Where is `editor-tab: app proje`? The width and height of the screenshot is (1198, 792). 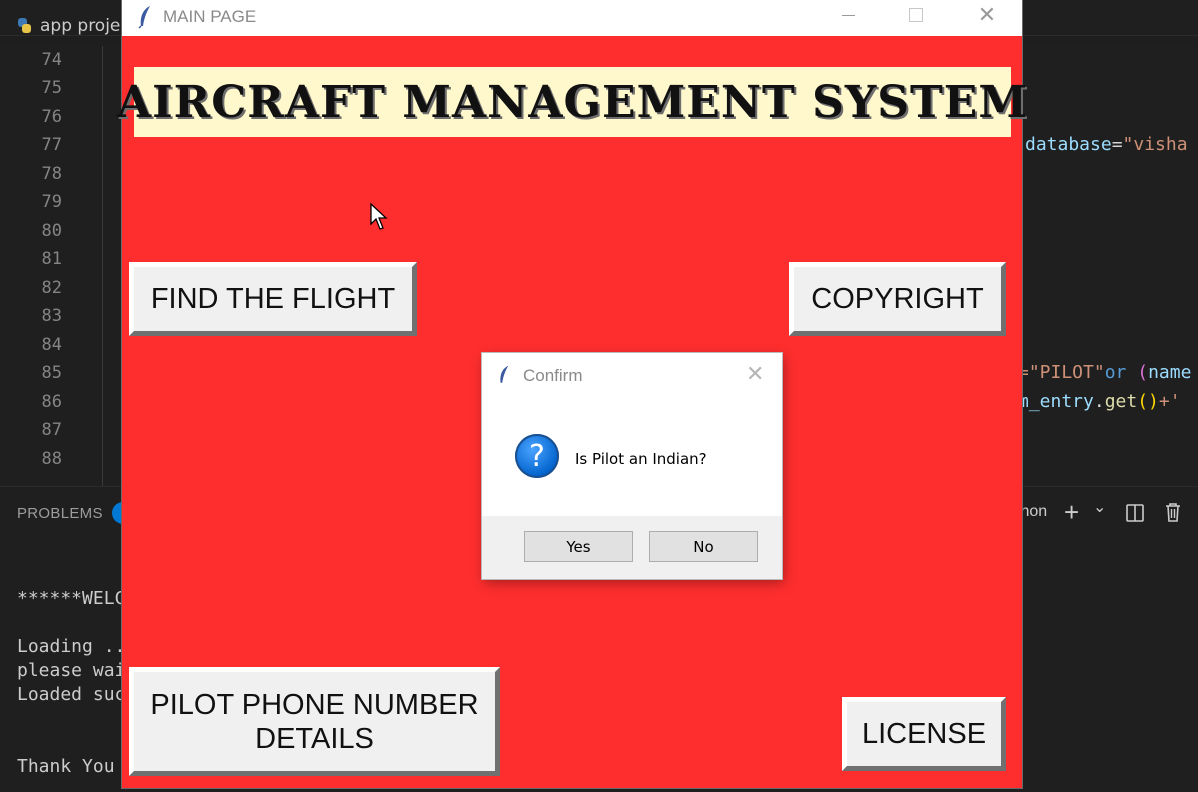 editor-tab: app proje is located at coordinates (60, 26).